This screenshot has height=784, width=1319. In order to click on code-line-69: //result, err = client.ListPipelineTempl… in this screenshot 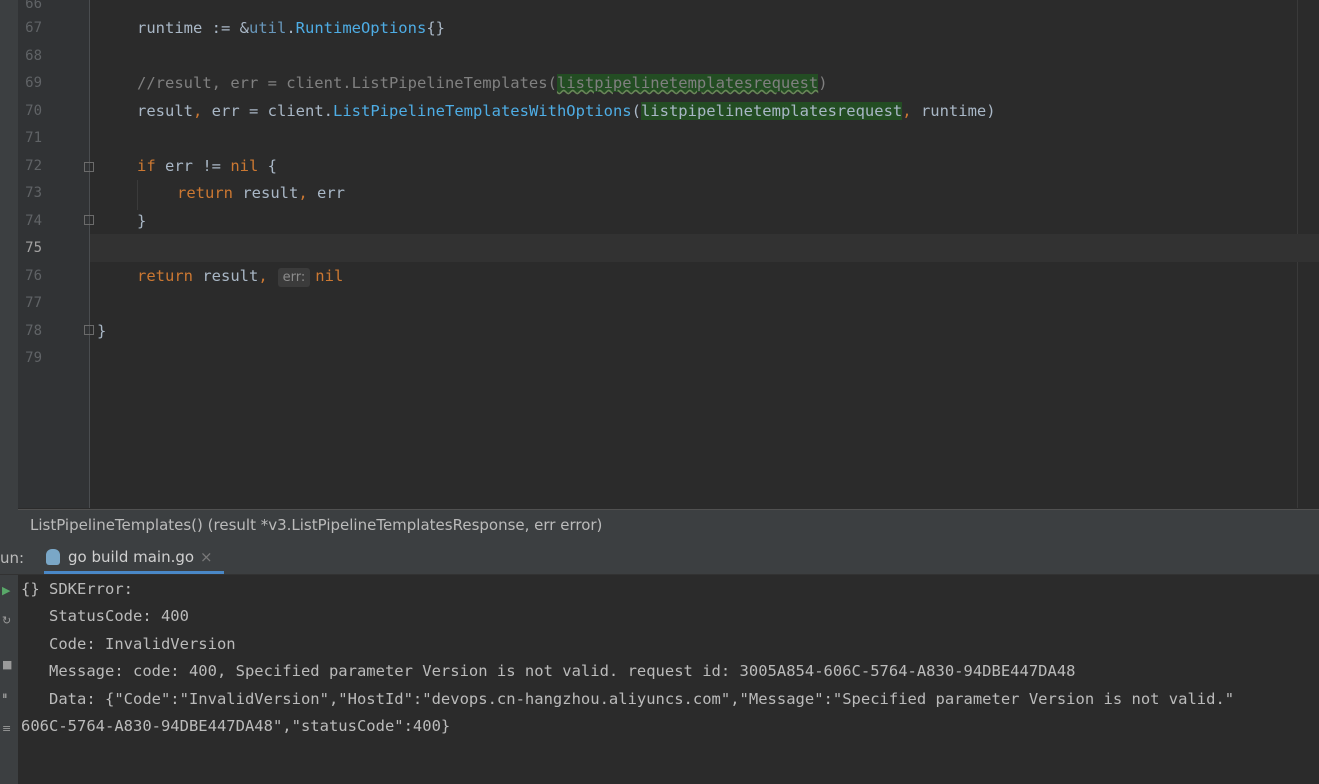, I will do `click(482, 83)`.